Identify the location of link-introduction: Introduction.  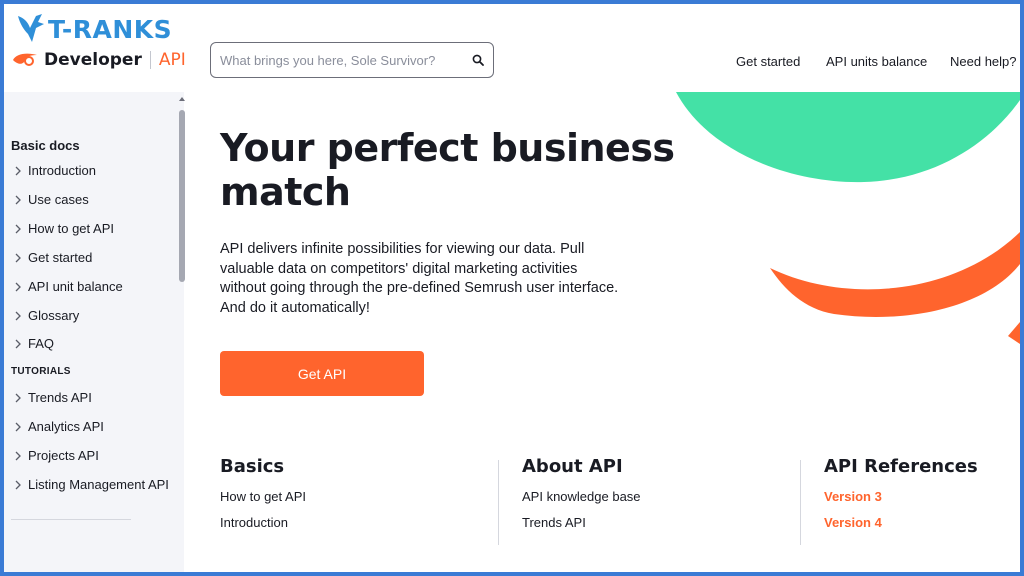
(263, 522).